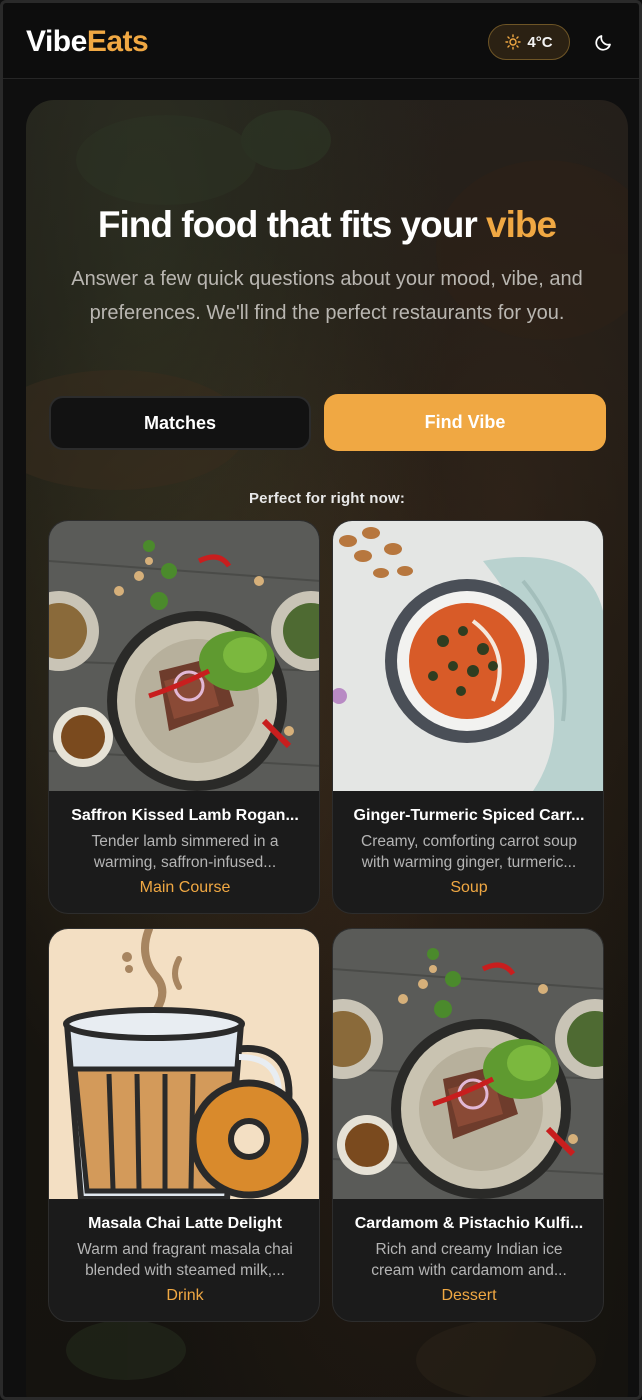 The image size is (642, 1400). I want to click on weather-badge: 4°C, so click(529, 42).